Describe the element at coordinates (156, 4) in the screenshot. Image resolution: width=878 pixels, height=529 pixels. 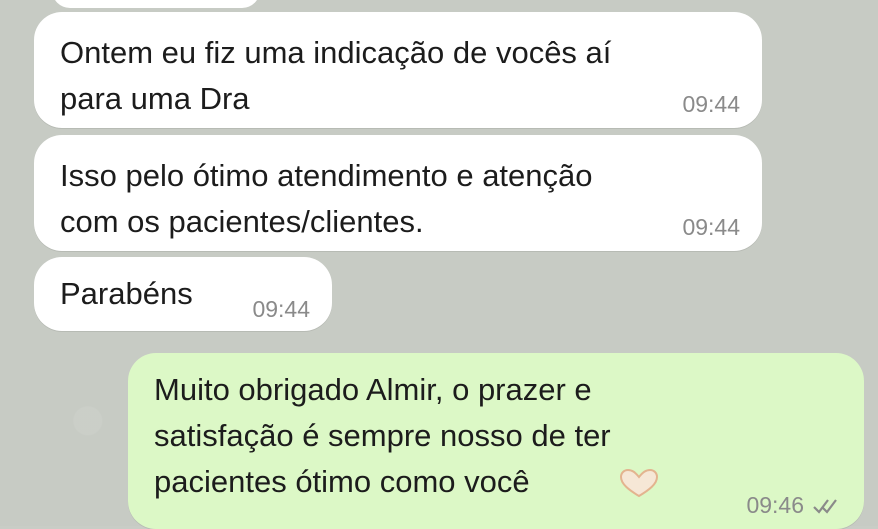
I see `previous-message-bubble-edge` at that location.